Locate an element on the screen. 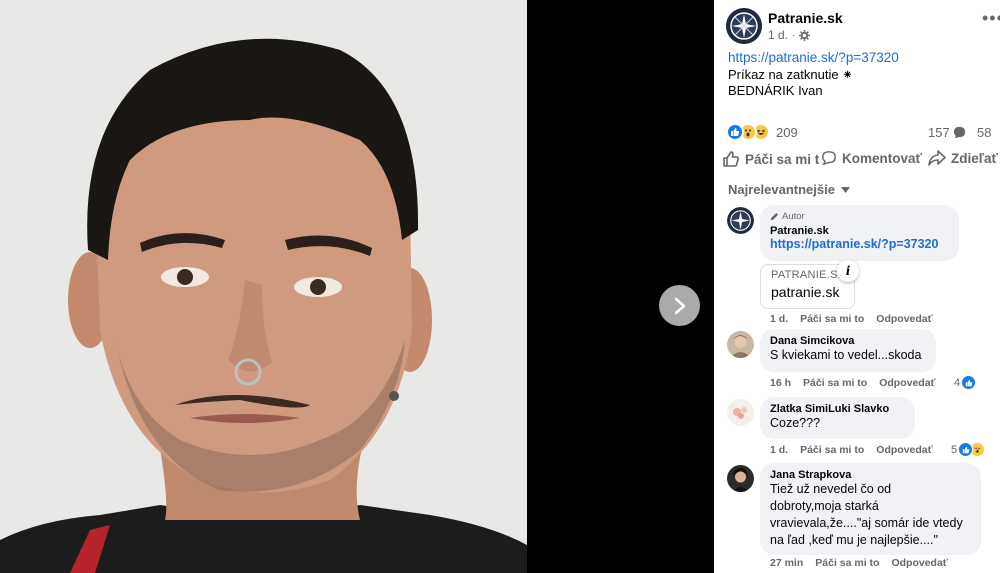 This screenshot has height=573, width=1000. pencil-icon is located at coordinates (774, 216).